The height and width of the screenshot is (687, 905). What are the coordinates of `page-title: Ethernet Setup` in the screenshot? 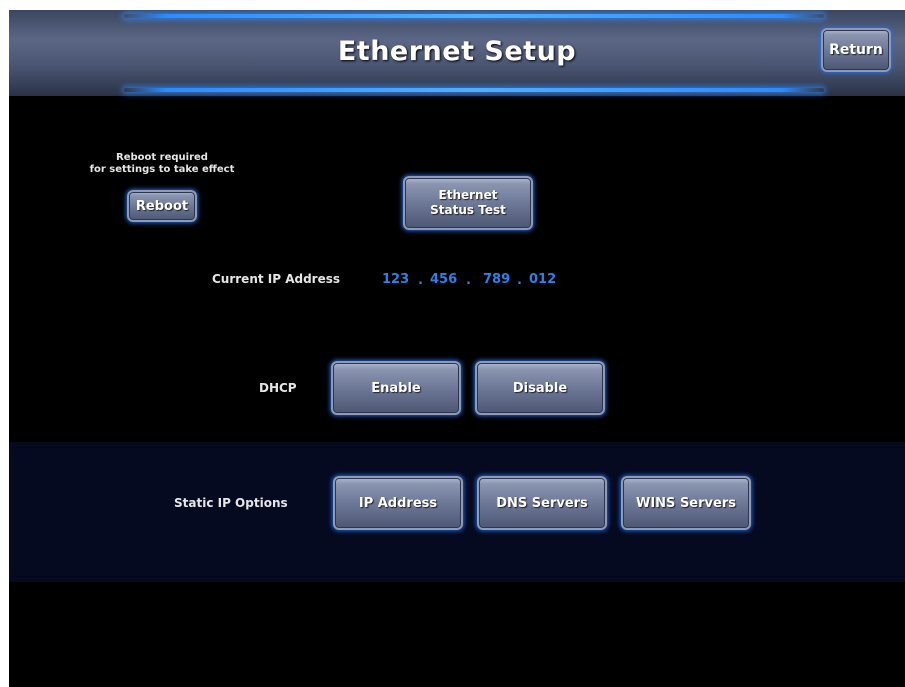 It's located at (457, 51).